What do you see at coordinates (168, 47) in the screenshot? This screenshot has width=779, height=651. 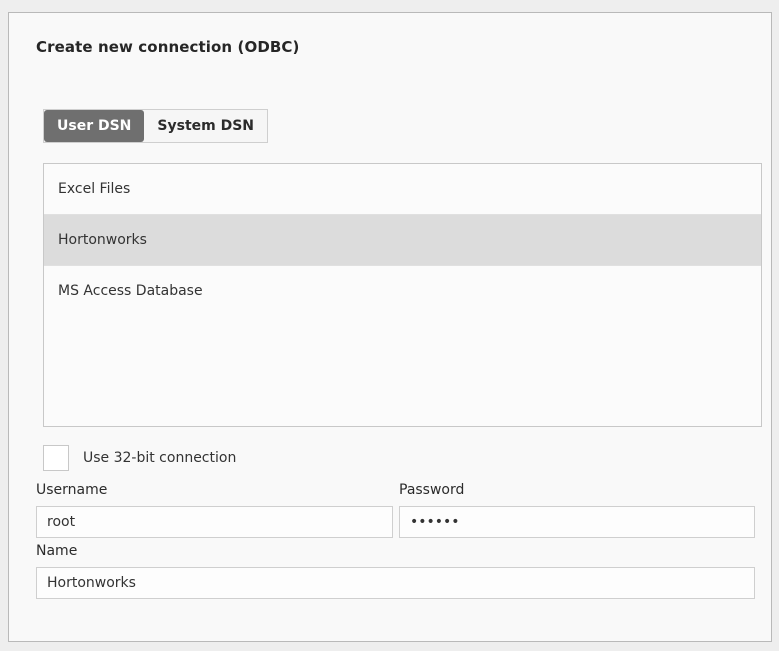 I see `dialog-title: Create new connection (ODBC)` at bounding box center [168, 47].